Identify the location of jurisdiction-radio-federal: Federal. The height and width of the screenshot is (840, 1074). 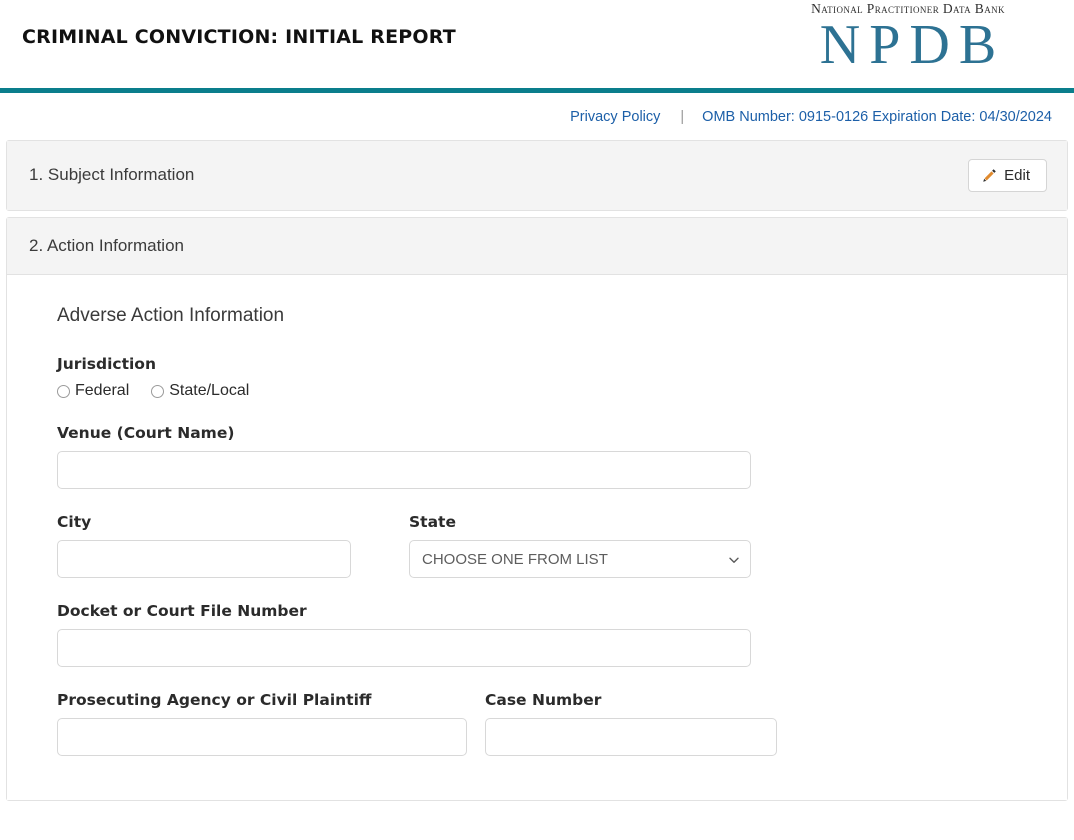
(93, 391).